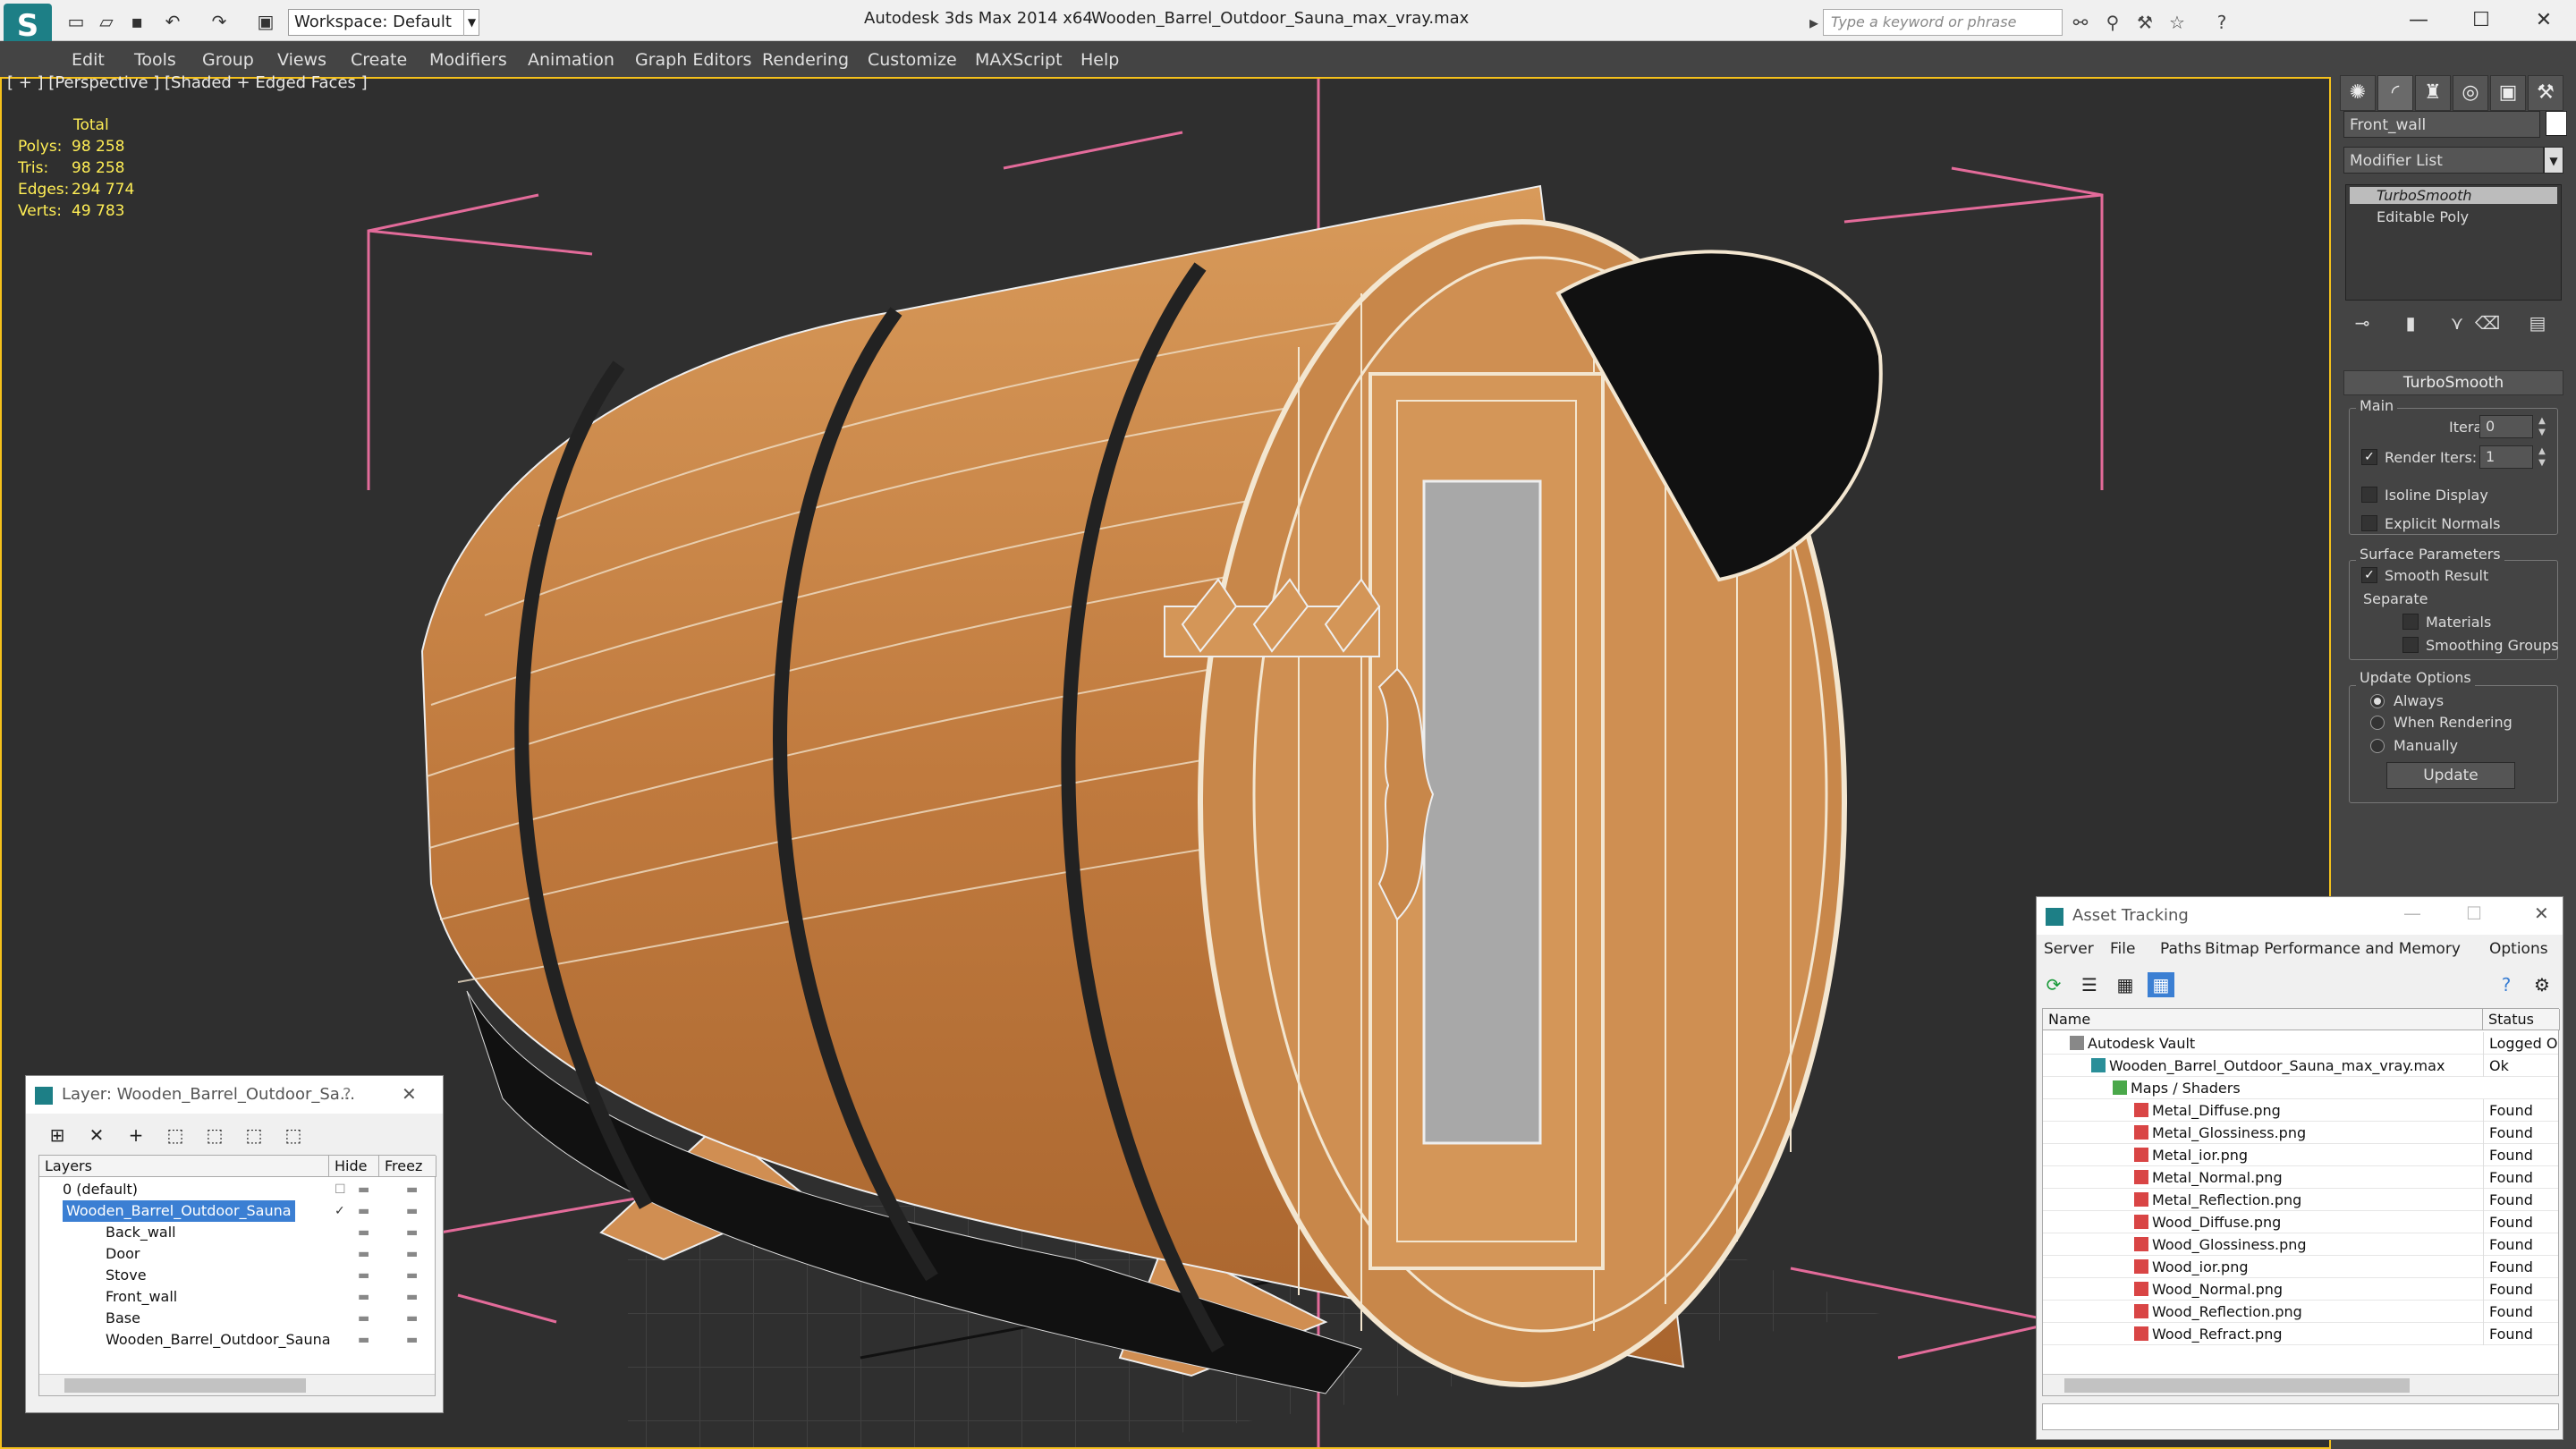 Image resolution: width=2576 pixels, height=1449 pixels. I want to click on asset-path-field, so click(2300, 1416).